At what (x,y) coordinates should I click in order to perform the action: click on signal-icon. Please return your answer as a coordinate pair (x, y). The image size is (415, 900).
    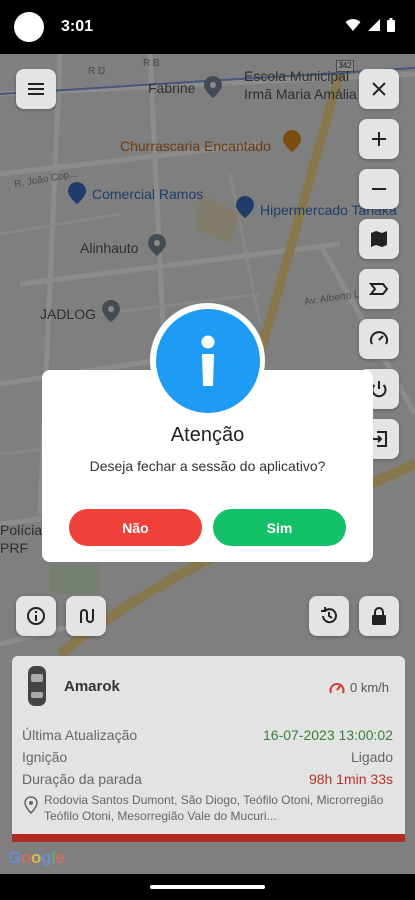
    Looking at the image, I should click on (374, 25).